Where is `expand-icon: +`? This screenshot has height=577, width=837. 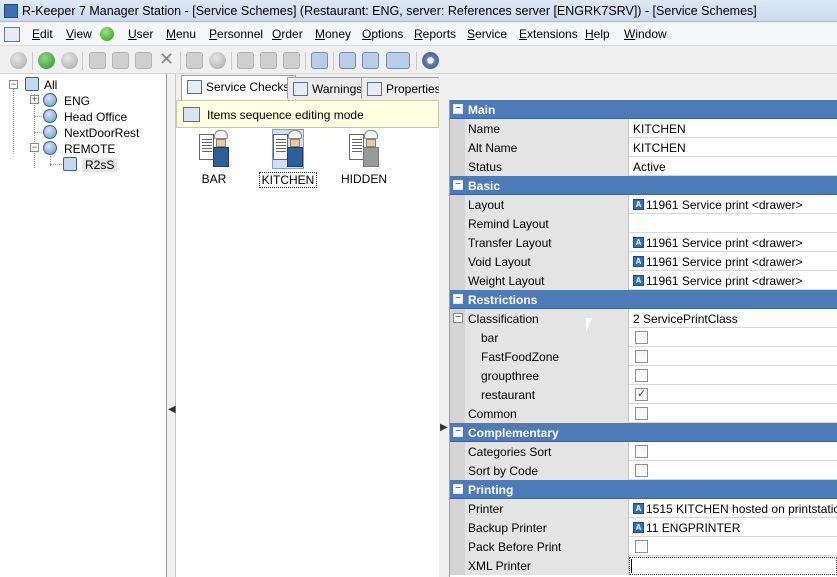 expand-icon: + is located at coordinates (34, 99).